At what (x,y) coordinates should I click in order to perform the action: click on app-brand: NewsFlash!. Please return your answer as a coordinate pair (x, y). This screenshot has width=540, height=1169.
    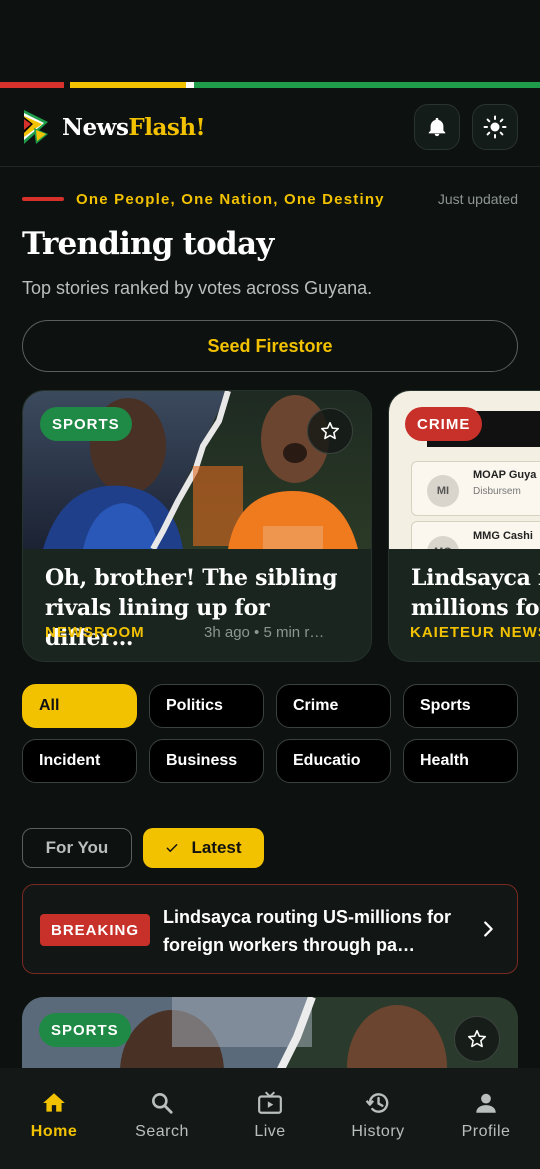
    Looking at the image, I should click on (134, 127).